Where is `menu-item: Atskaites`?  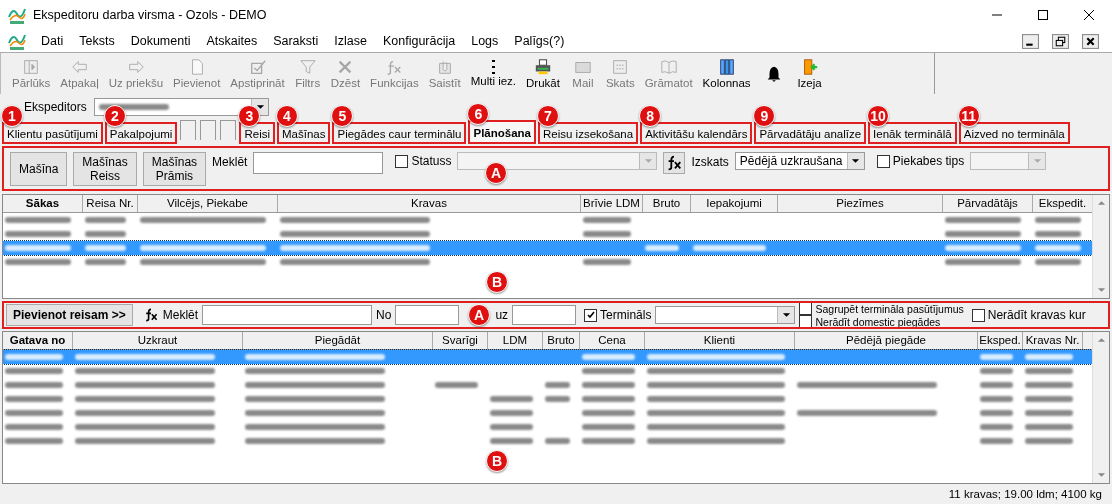 menu-item: Atskaites is located at coordinates (232, 41).